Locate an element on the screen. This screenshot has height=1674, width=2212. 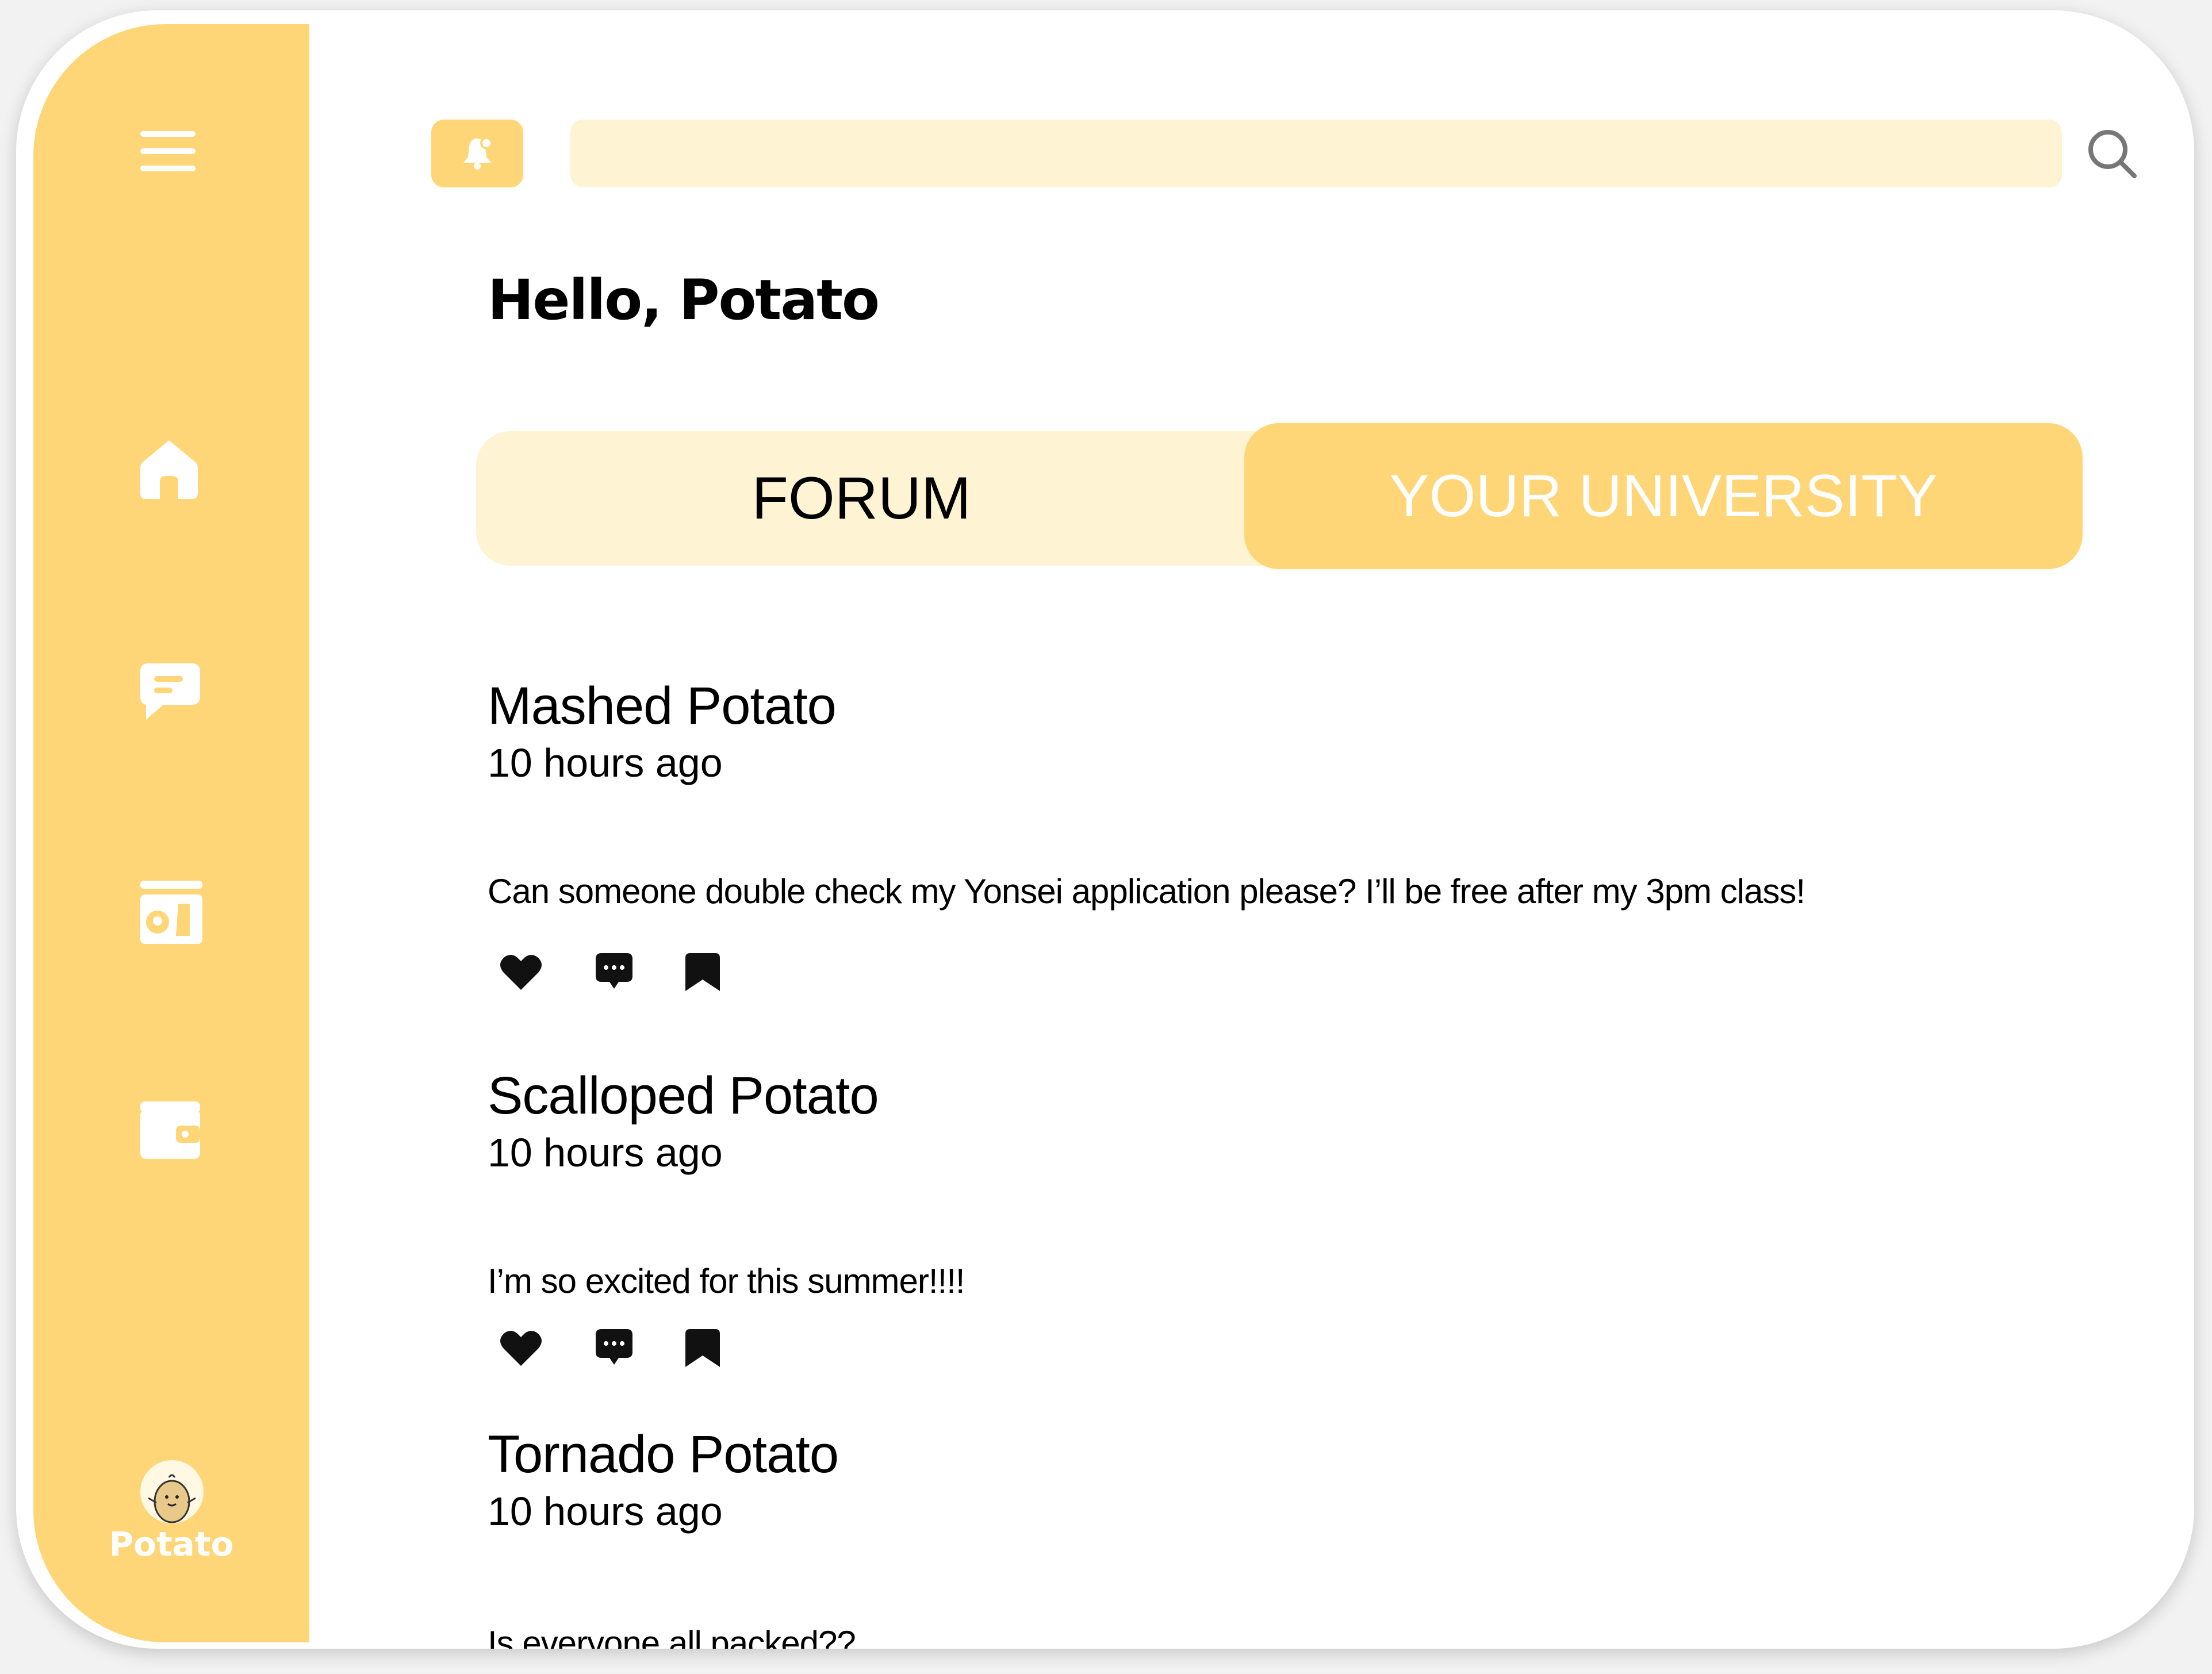
search-icon is located at coordinates (2112, 155).